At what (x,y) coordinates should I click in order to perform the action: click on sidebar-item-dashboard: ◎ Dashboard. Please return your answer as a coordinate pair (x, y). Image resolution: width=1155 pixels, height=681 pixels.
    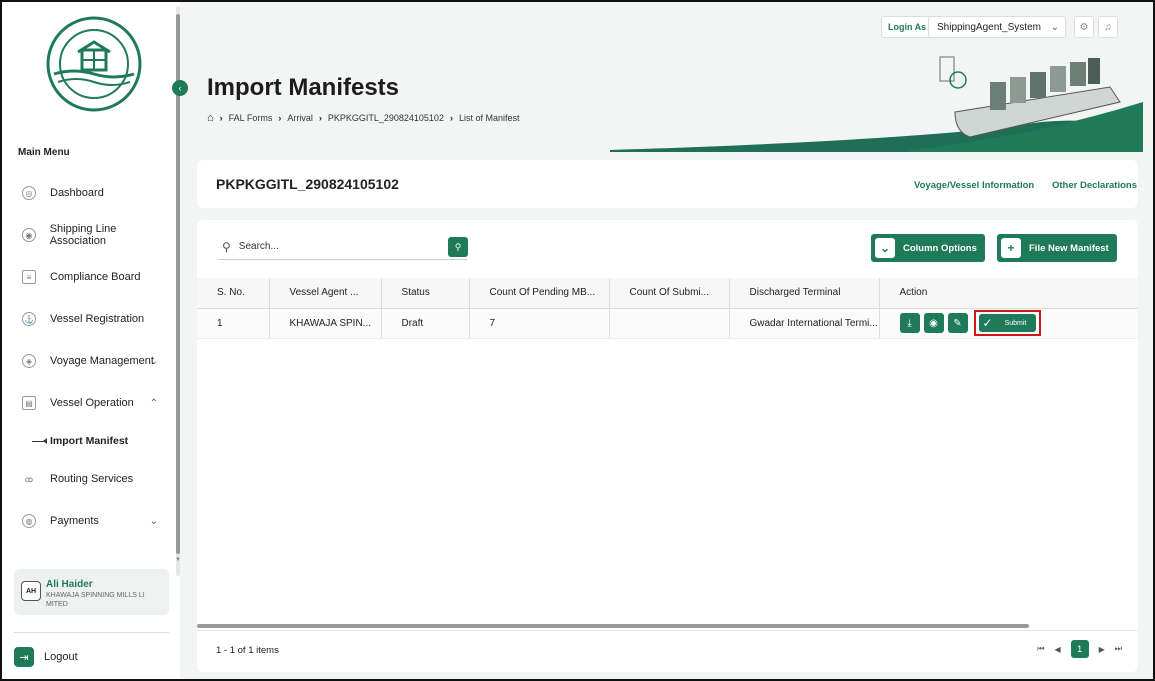
    Looking at the image, I should click on (87, 193).